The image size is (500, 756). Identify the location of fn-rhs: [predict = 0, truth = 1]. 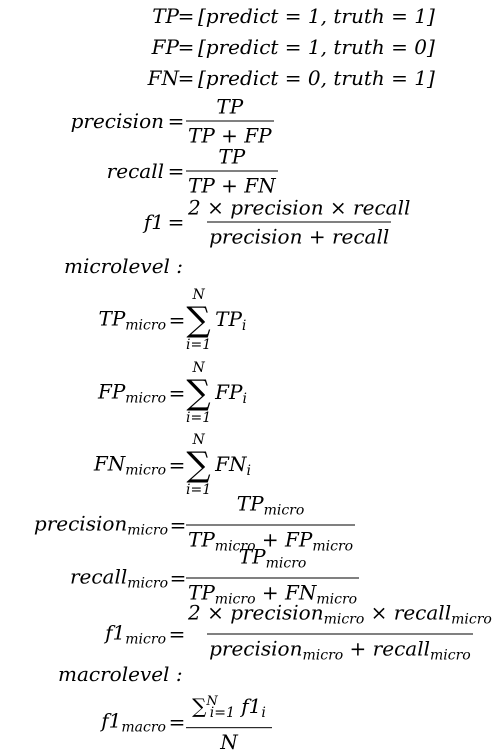
(316, 78).